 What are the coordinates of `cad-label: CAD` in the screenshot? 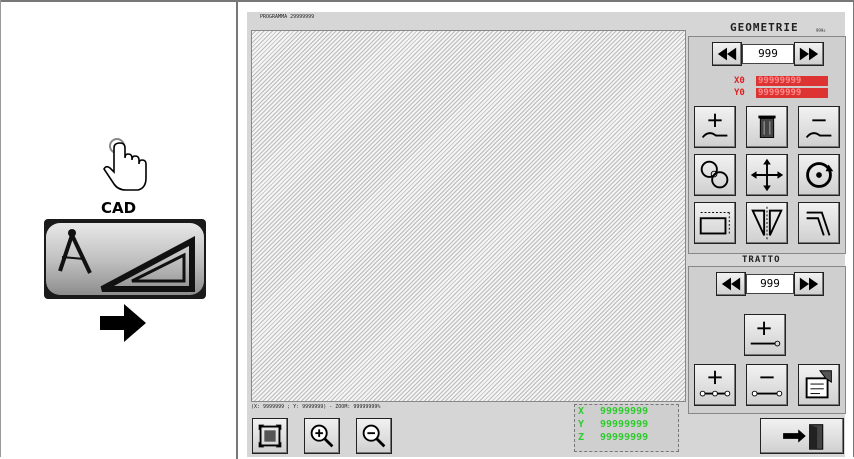 It's located at (119, 208).